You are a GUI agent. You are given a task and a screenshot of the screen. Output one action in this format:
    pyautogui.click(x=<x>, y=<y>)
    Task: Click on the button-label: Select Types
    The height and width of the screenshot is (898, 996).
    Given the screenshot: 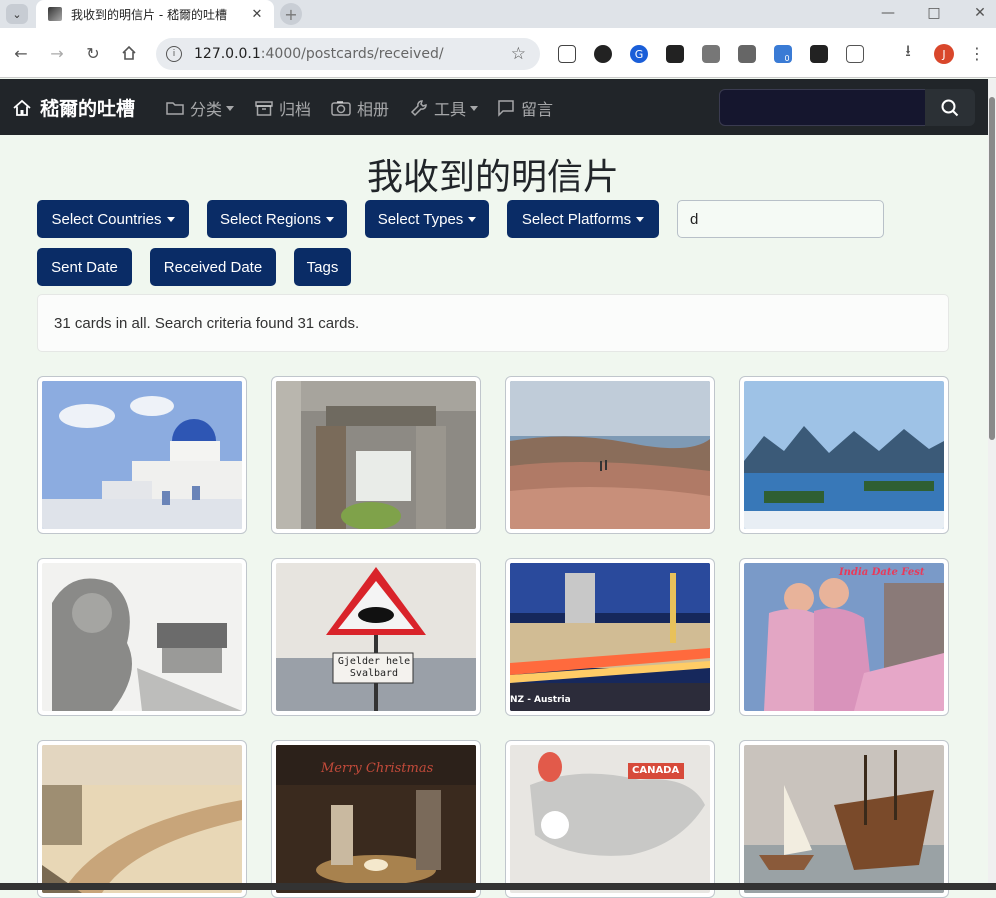 What is the action you would take?
    pyautogui.click(x=420, y=219)
    